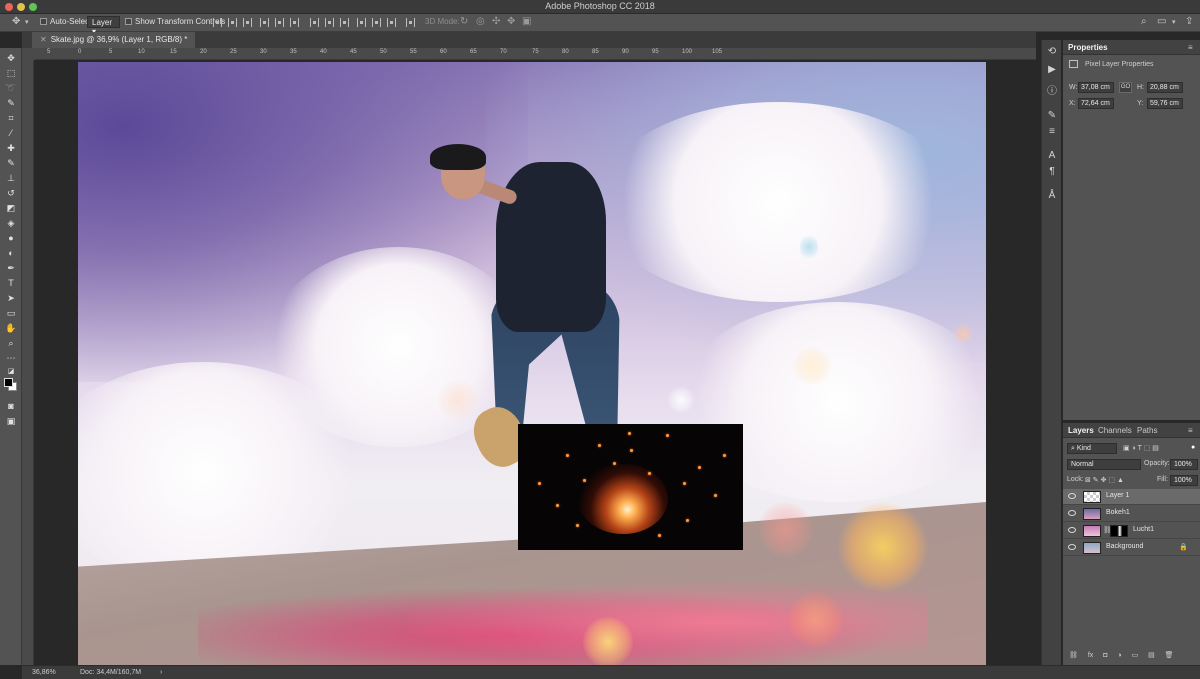 This screenshot has height=679, width=1200. I want to click on lock-icons: ⊠ ✎ ✥ ⬚ ▲, so click(1104, 480).